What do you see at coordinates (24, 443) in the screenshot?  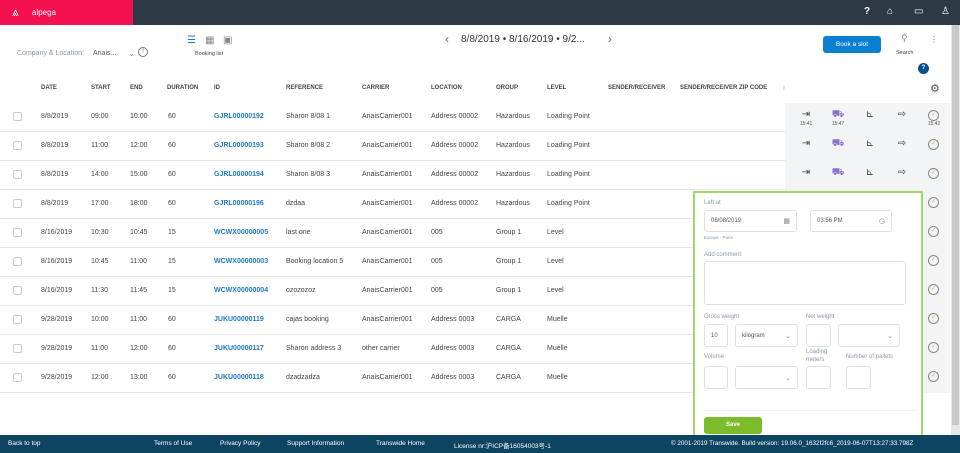 I see `back-to-top-link: Back to top` at bounding box center [24, 443].